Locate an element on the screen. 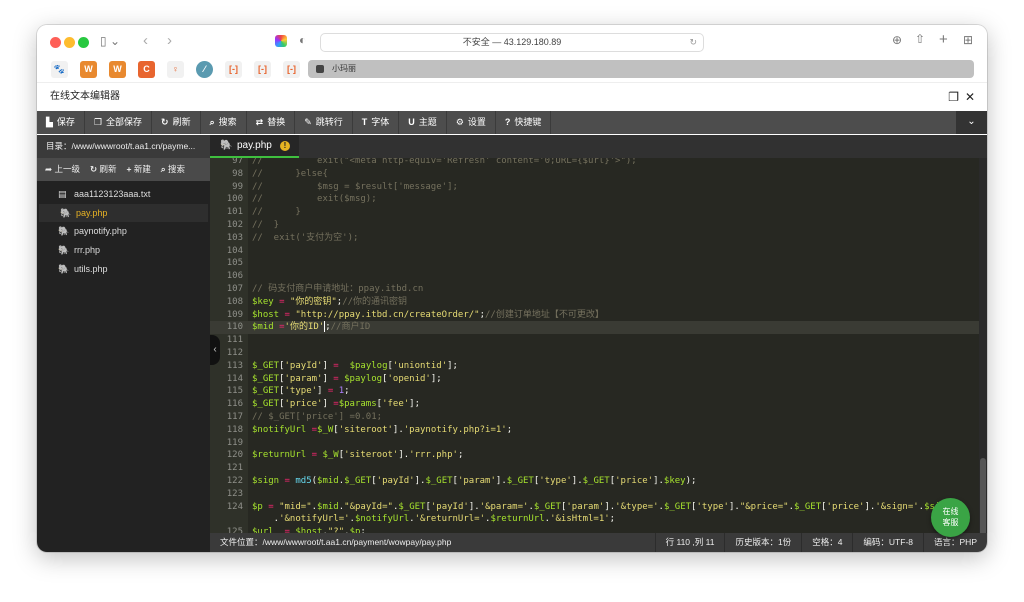 This screenshot has height=602, width=1024. file-name: paynotify.php is located at coordinates (100, 231).